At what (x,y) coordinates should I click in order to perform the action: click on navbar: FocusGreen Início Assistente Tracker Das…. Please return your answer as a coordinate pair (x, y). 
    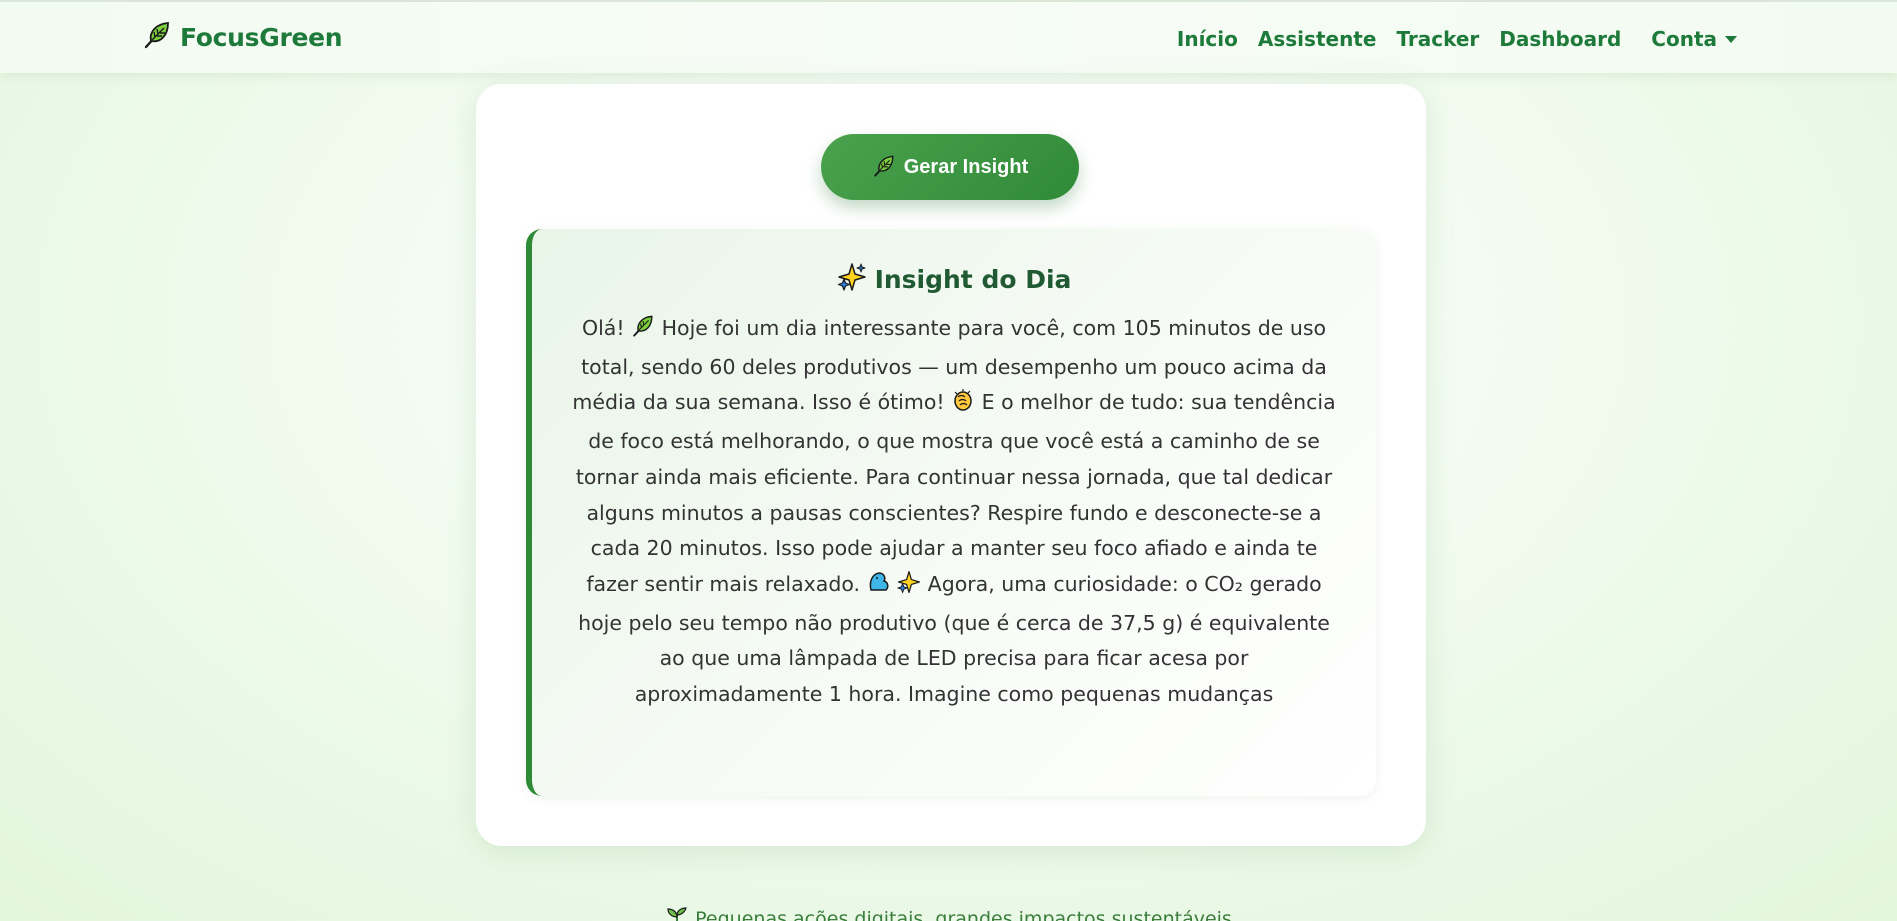
    Looking at the image, I should click on (948, 36).